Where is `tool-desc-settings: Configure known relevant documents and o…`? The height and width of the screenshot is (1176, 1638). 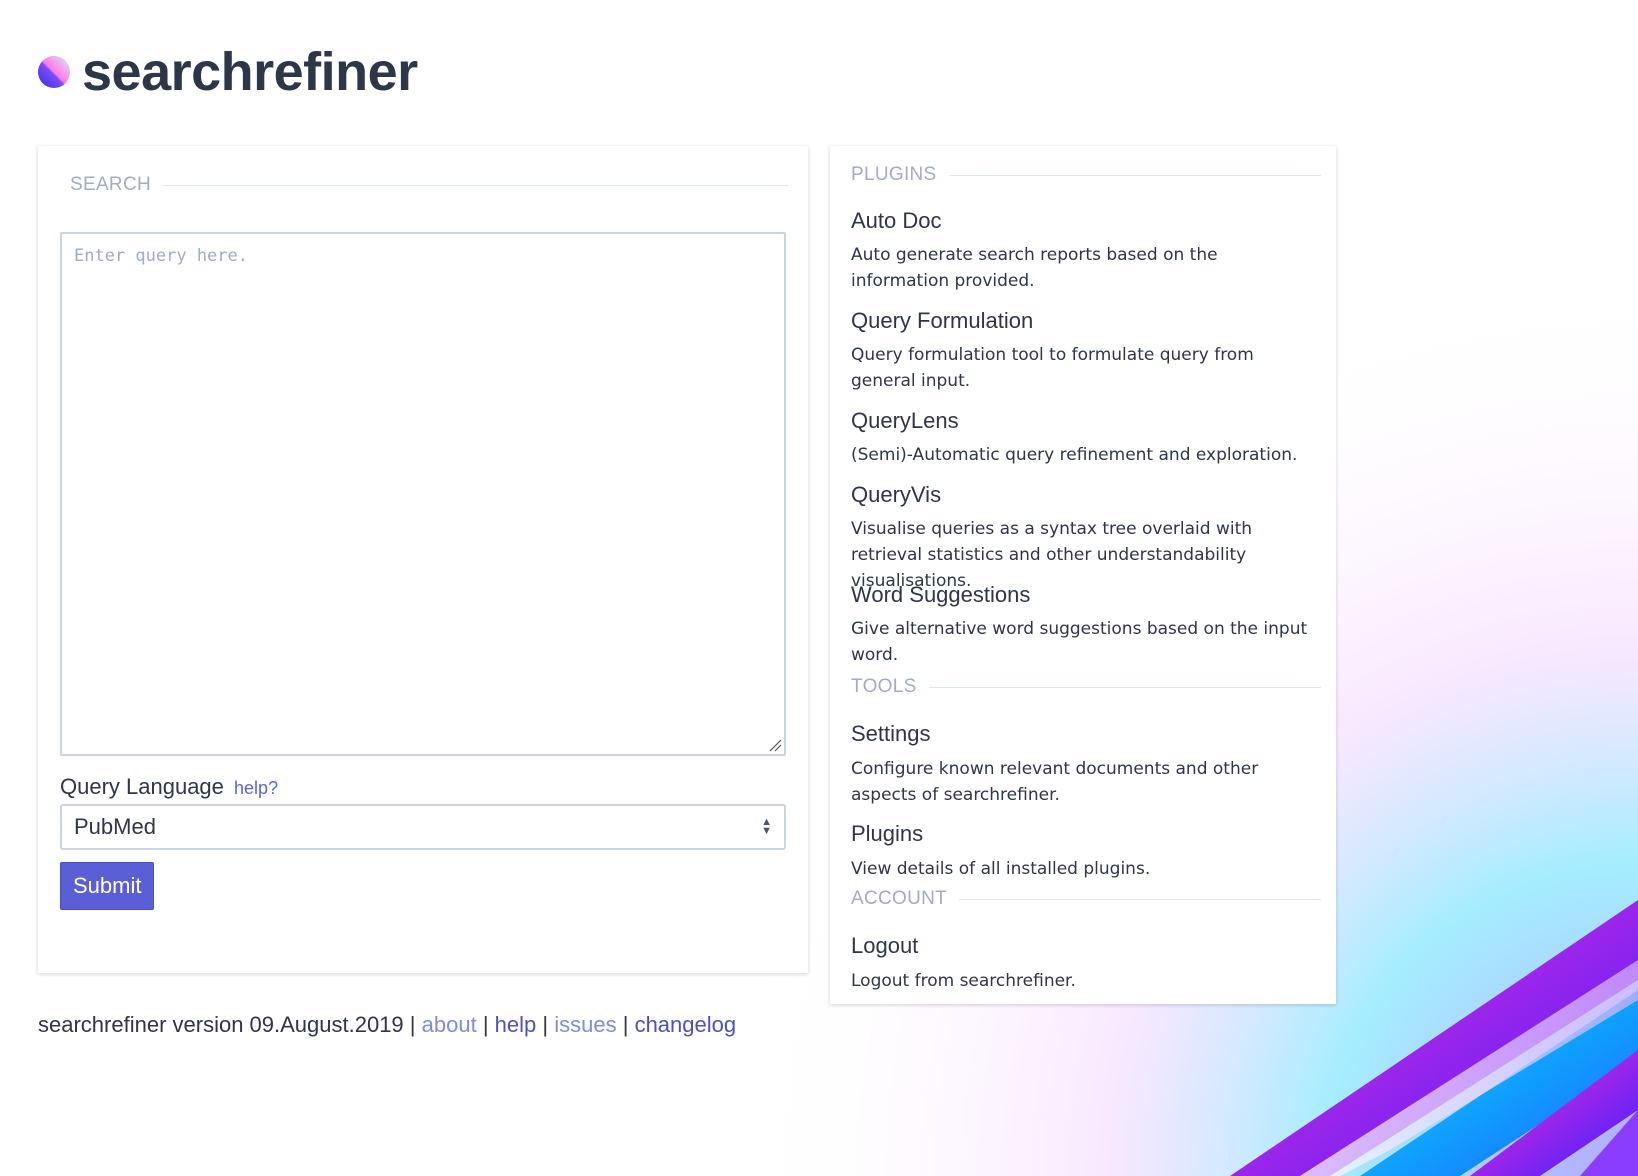
tool-desc-settings: Configure known relevant documents and o… is located at coordinates (1055, 782).